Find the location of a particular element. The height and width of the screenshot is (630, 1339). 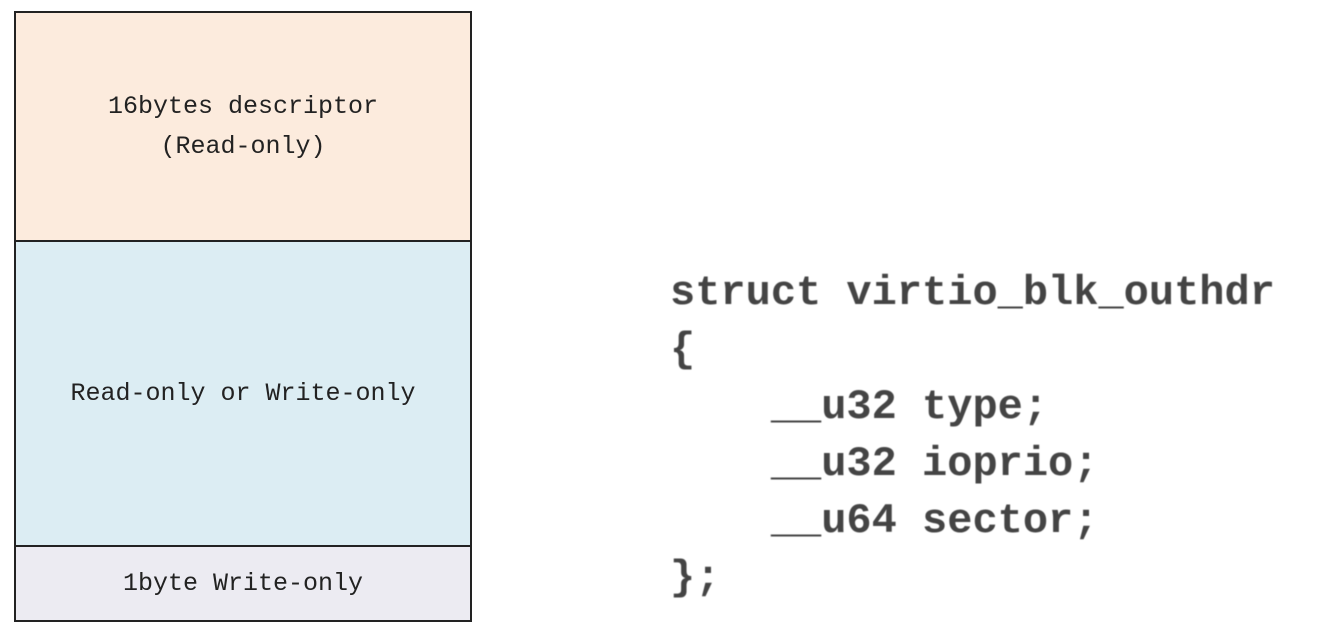

code-line: __u32 type; is located at coordinates (859, 407).